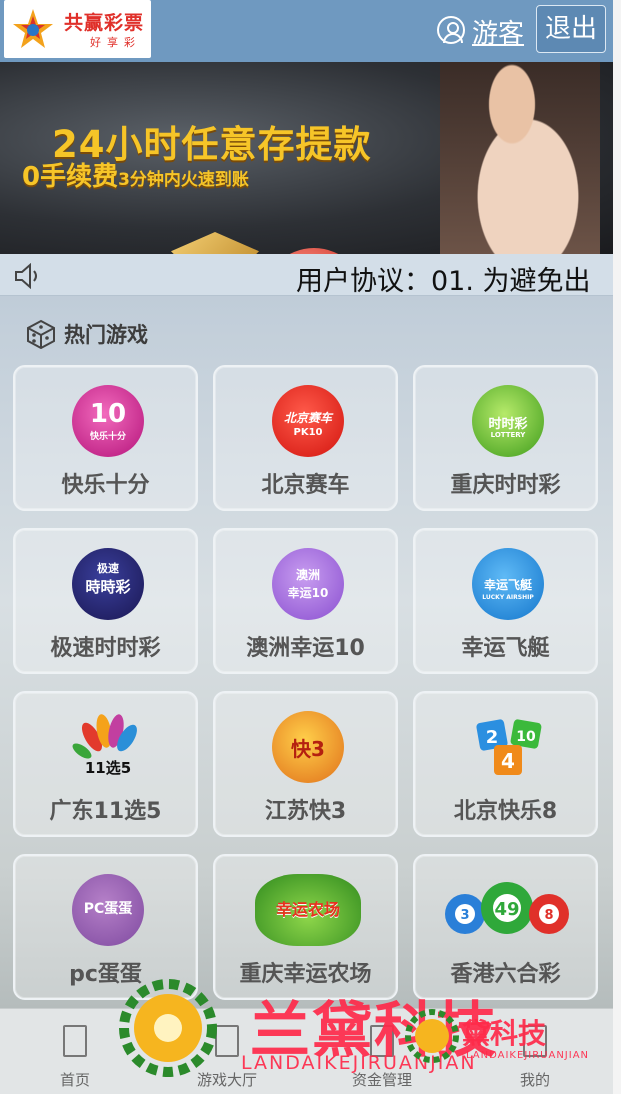 The image size is (621, 1094). Describe the element at coordinates (305, 648) in the screenshot. I see `game-label: 澳洲幸运10` at that location.